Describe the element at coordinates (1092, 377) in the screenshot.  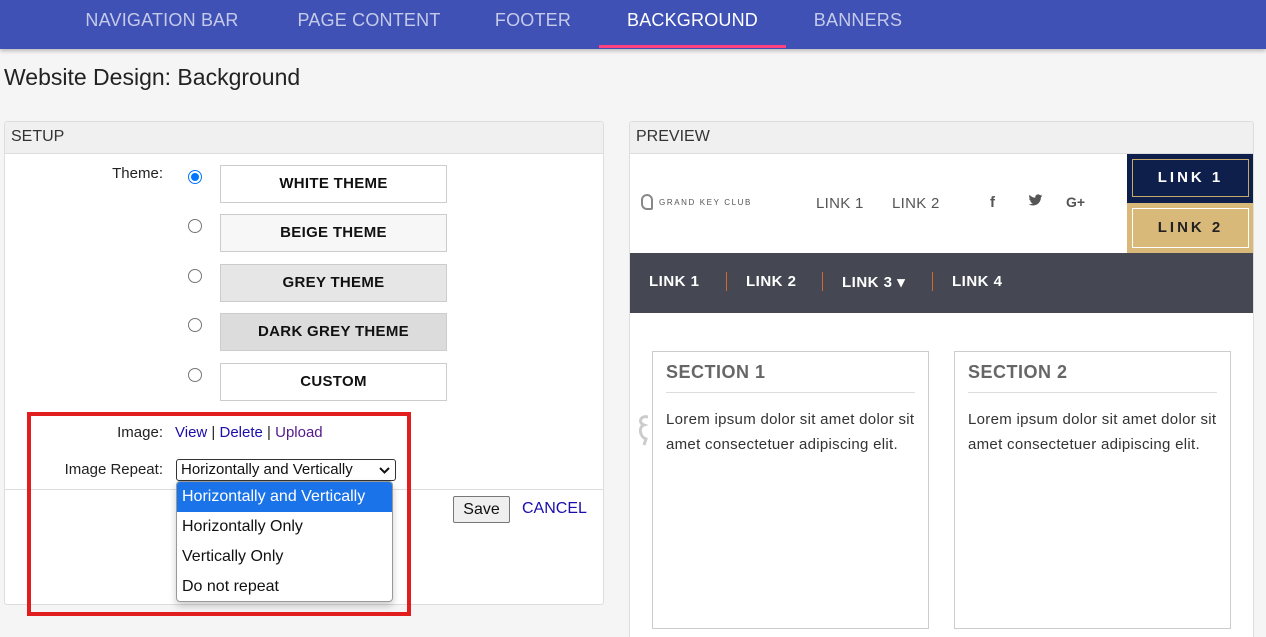
I see `section-title: SECTION 2` at that location.